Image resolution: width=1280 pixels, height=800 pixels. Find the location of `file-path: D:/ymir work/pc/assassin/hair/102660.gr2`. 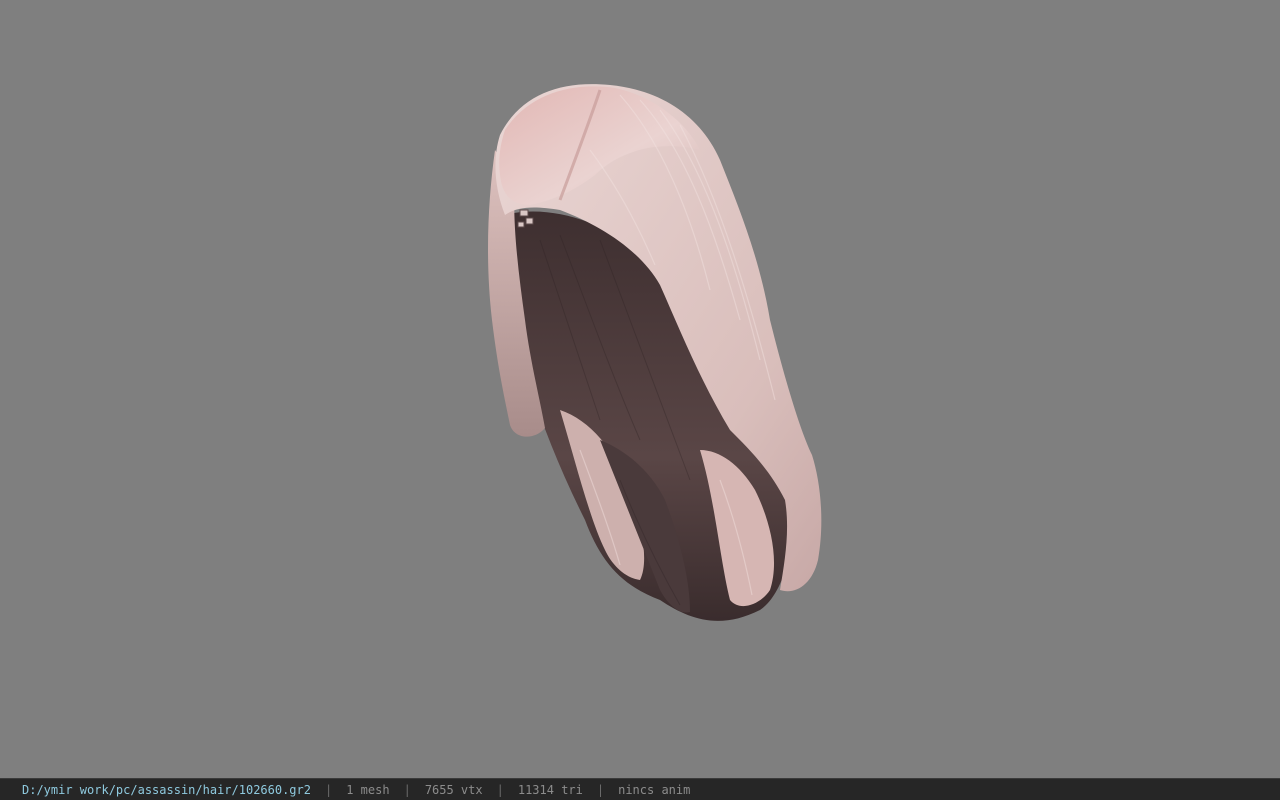

file-path: D:/ymir work/pc/assassin/hair/102660.gr2 is located at coordinates (166, 789).